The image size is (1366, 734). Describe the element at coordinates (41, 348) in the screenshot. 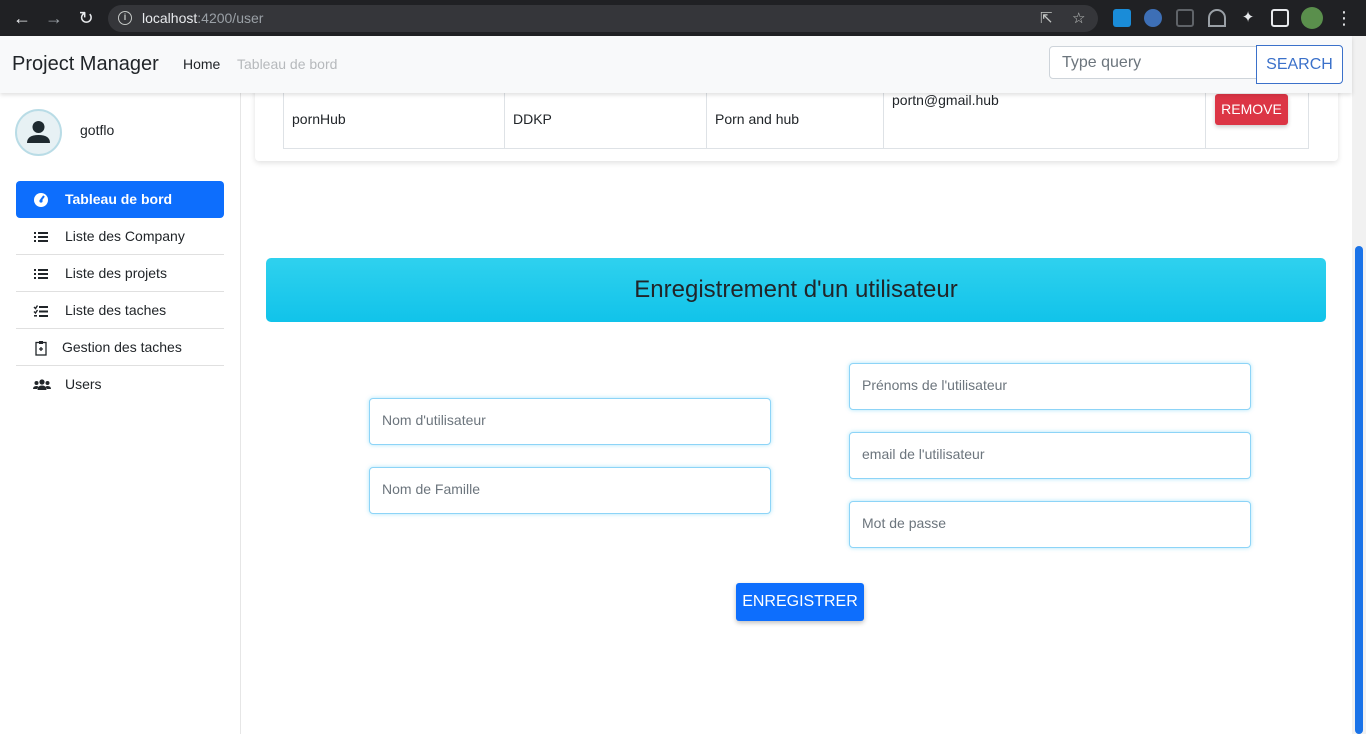

I see `clipboard-icon` at that location.